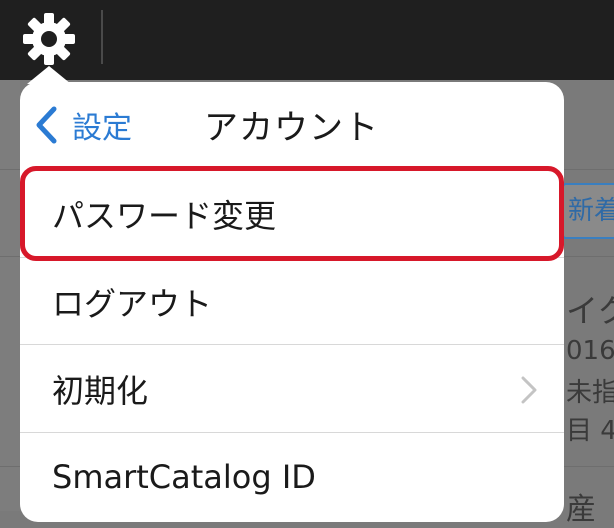 The height and width of the screenshot is (528, 614). What do you see at coordinates (590, 393) in the screenshot?
I see `background-text: 未指定` at bounding box center [590, 393].